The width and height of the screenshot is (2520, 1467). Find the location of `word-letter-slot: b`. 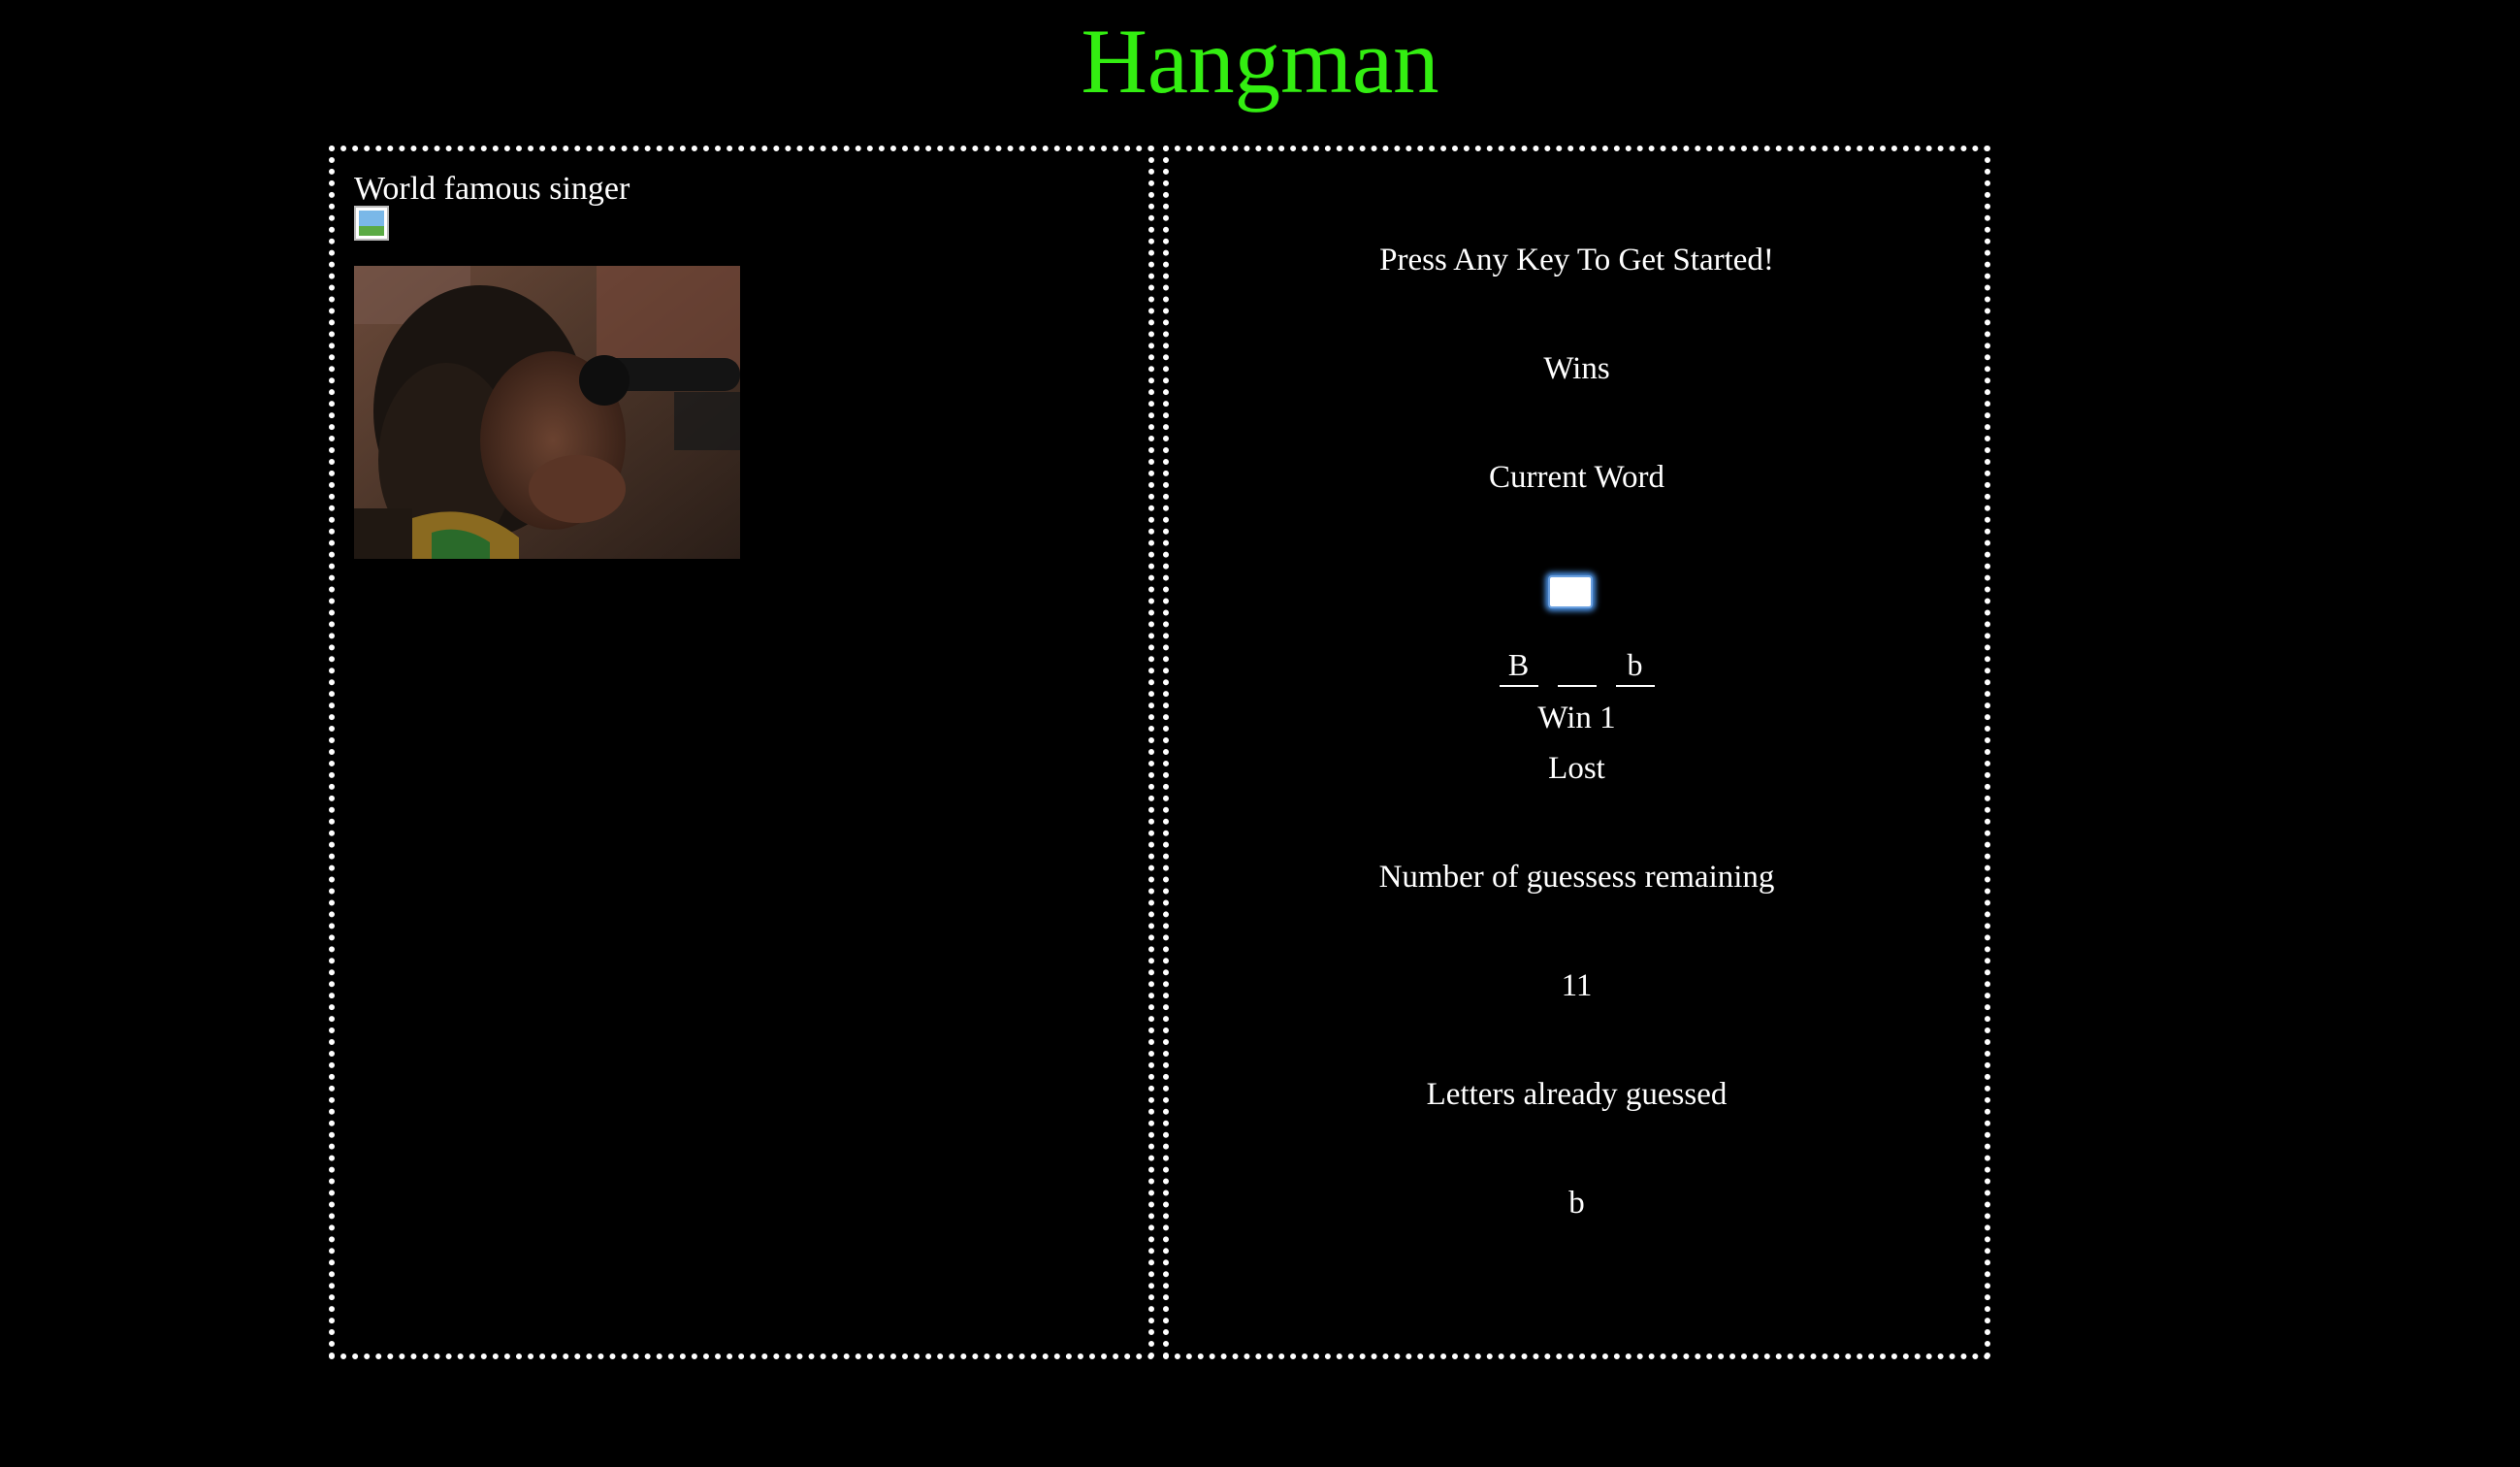

word-letter-slot: b is located at coordinates (1635, 665).